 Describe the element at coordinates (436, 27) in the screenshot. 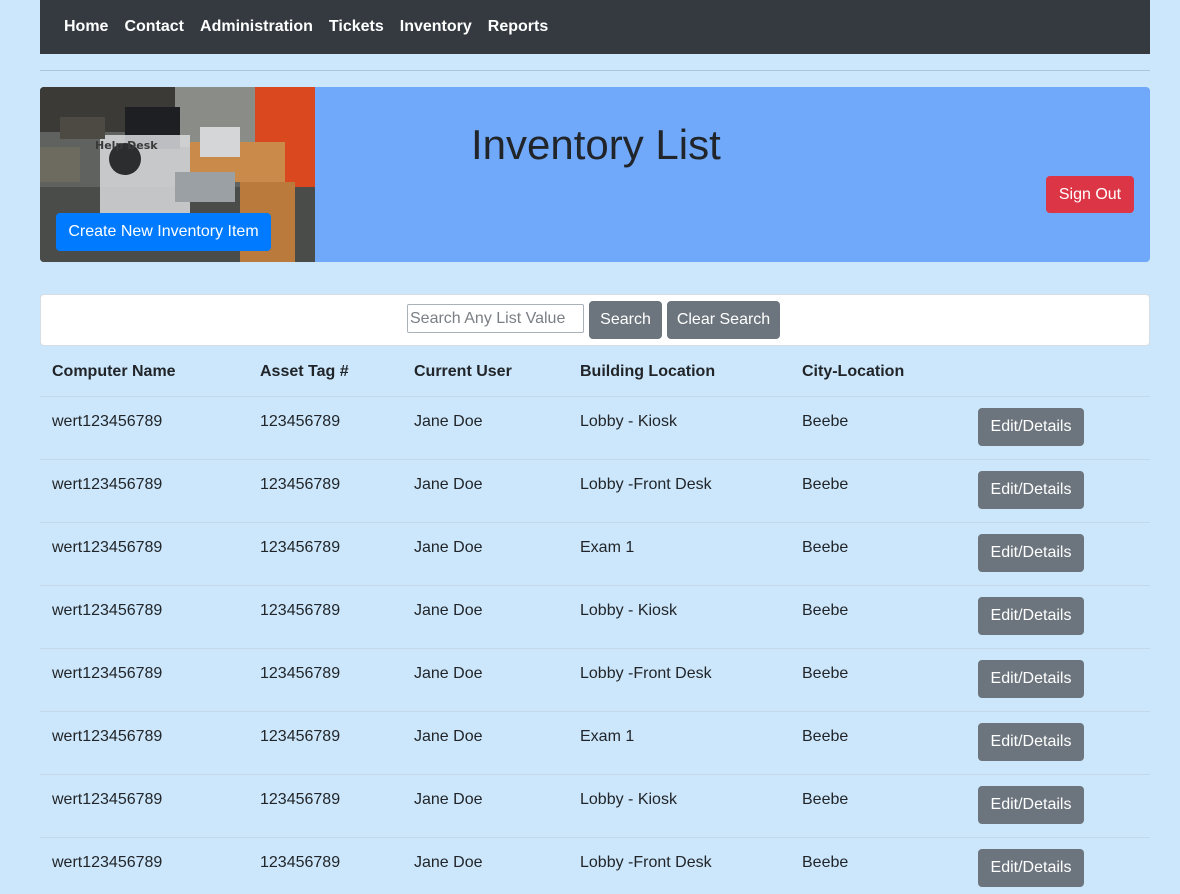

I see `nav-inventory: Inventory` at that location.